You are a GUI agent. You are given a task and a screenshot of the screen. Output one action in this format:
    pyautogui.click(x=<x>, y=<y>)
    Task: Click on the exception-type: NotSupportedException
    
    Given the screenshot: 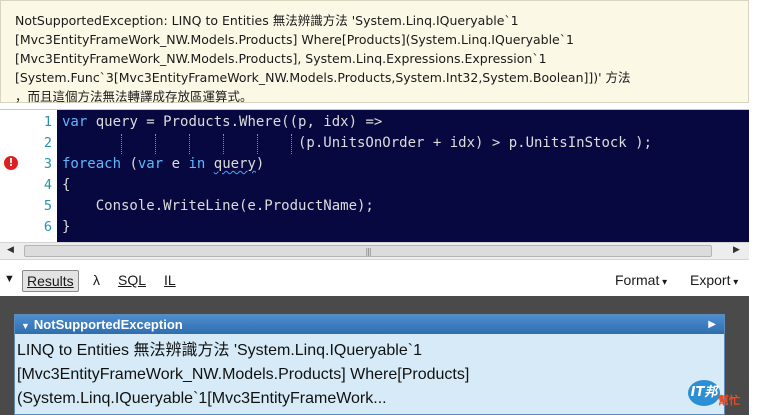 What is the action you would take?
    pyautogui.click(x=108, y=324)
    